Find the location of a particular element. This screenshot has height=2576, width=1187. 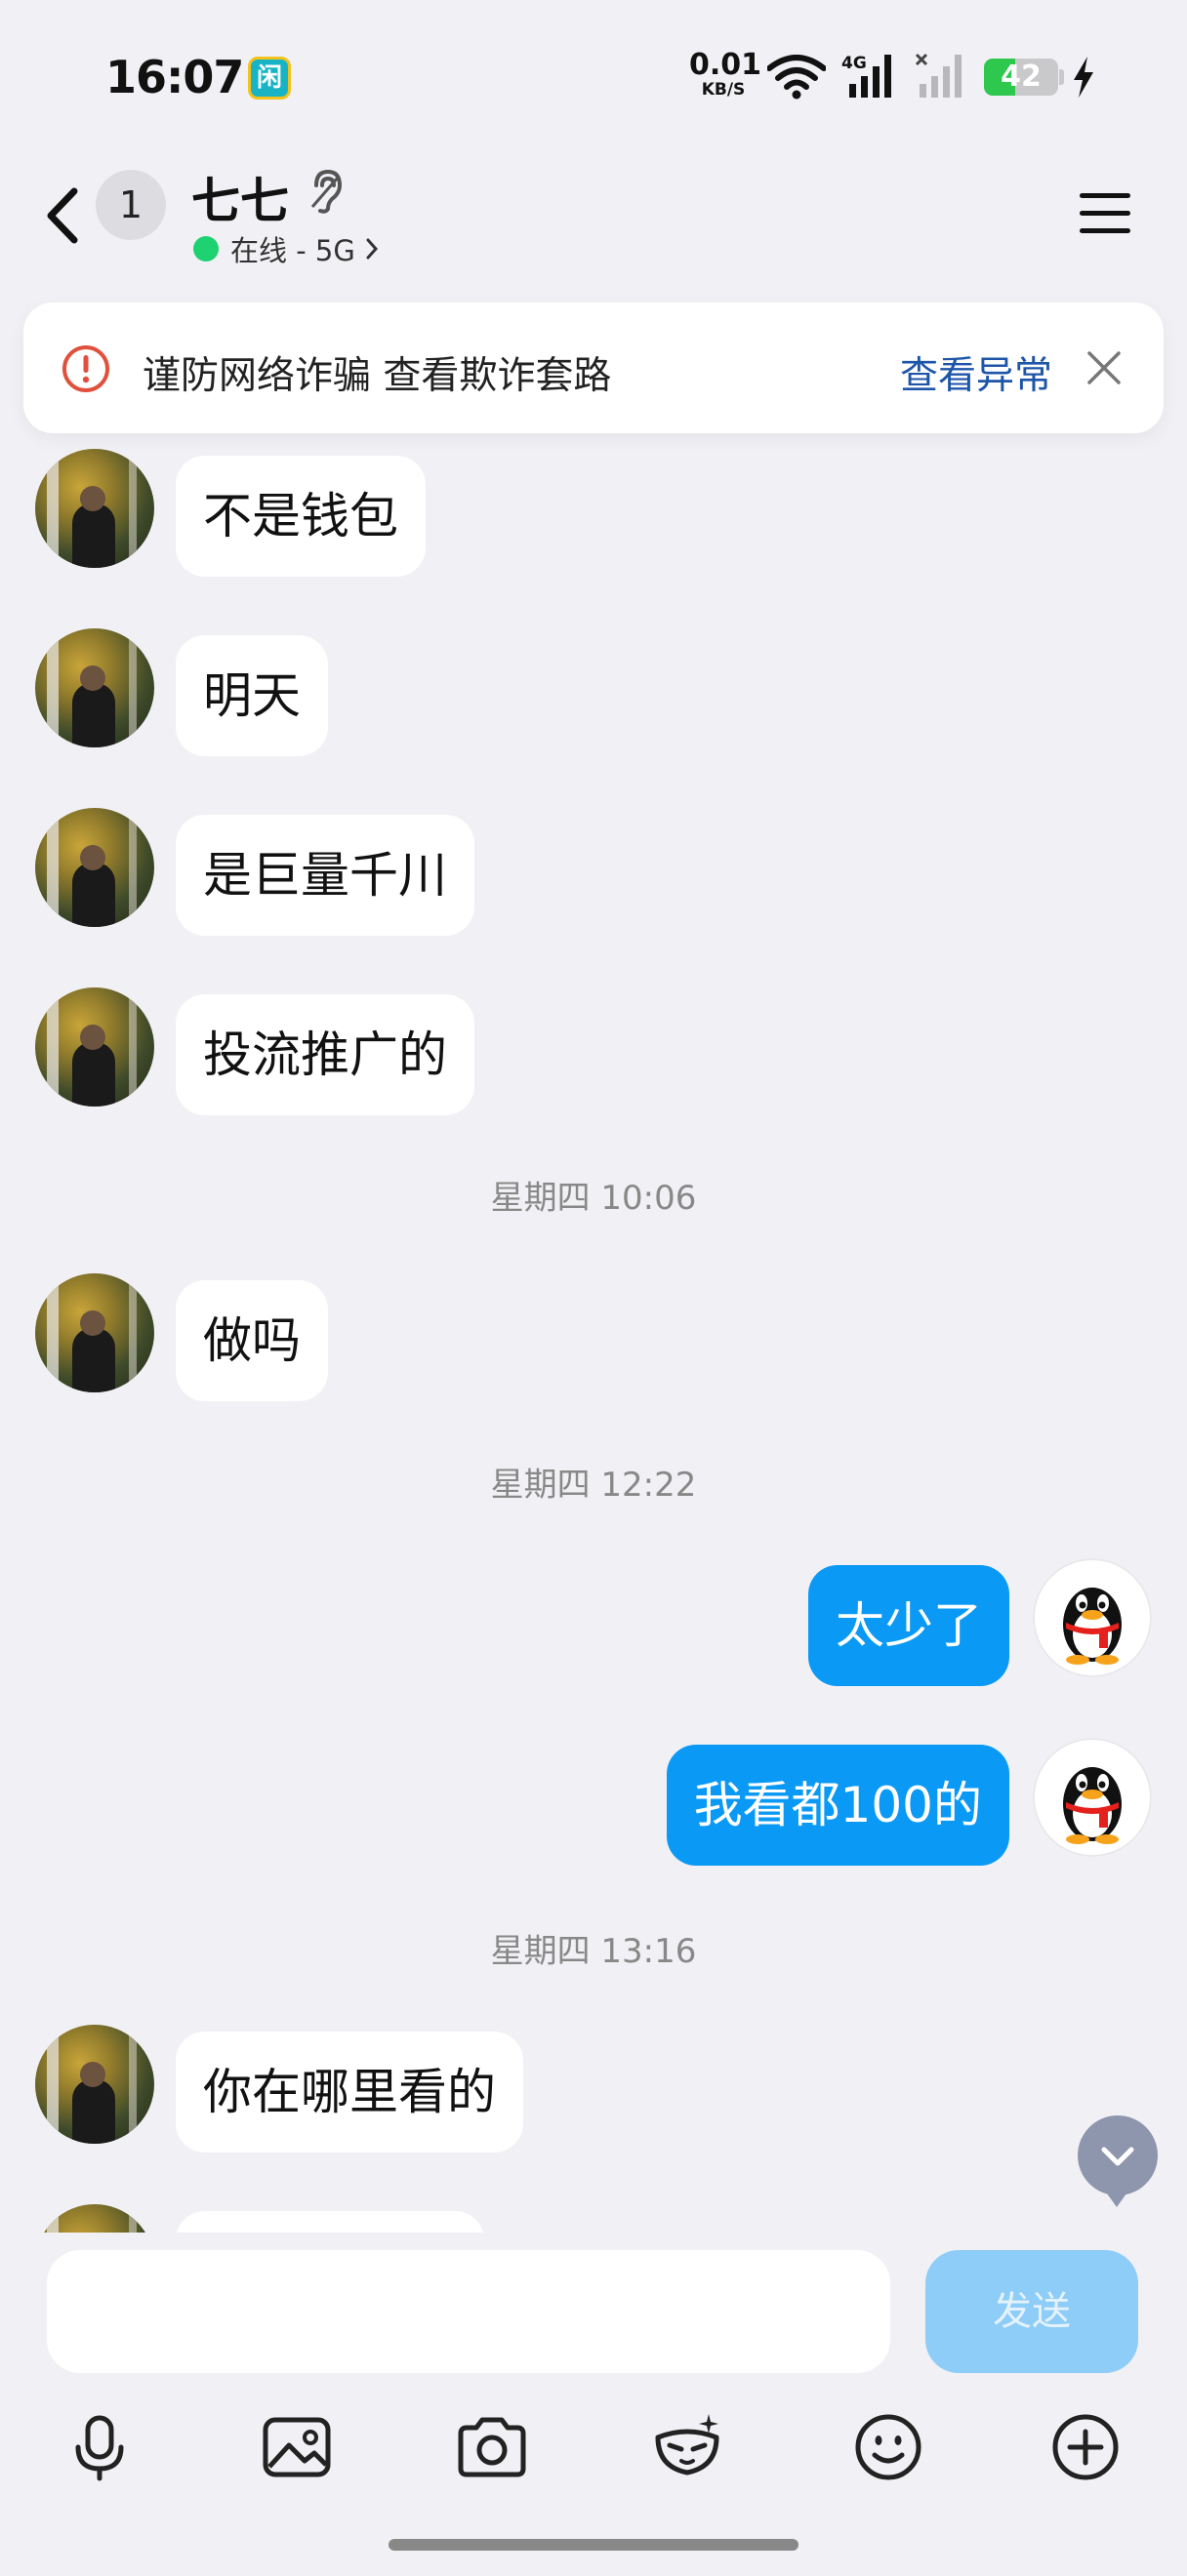

incoming-message: 你在哪里看的 is located at coordinates (349, 2092).